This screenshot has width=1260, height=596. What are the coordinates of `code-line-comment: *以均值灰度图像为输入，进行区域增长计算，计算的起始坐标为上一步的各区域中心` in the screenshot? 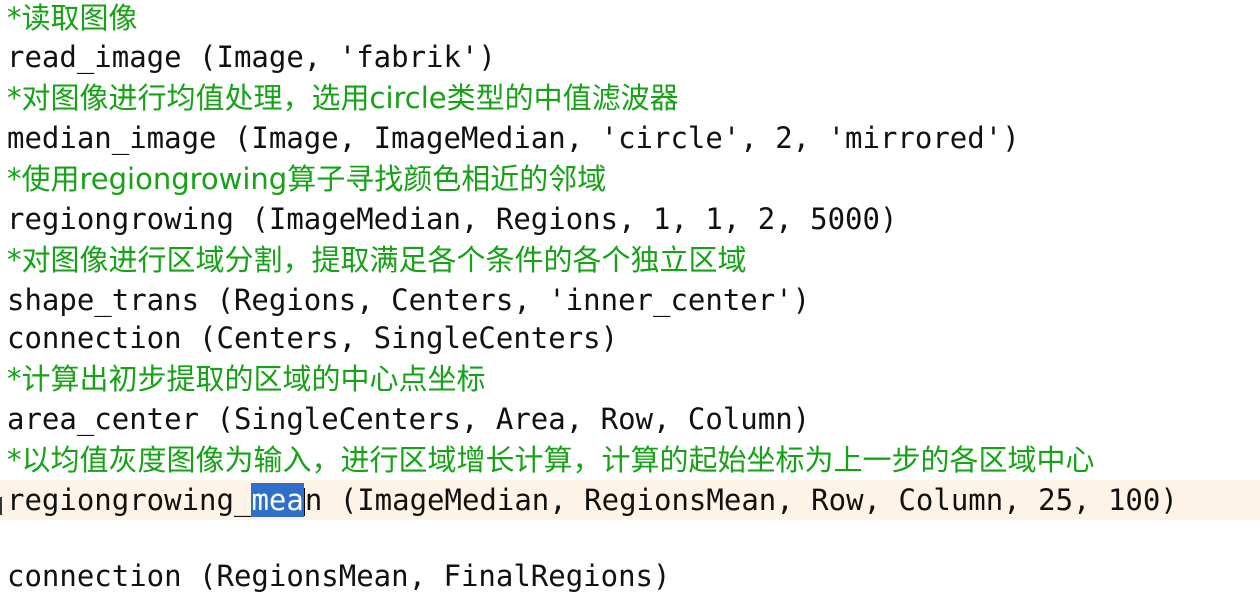 It's located at (630, 460).